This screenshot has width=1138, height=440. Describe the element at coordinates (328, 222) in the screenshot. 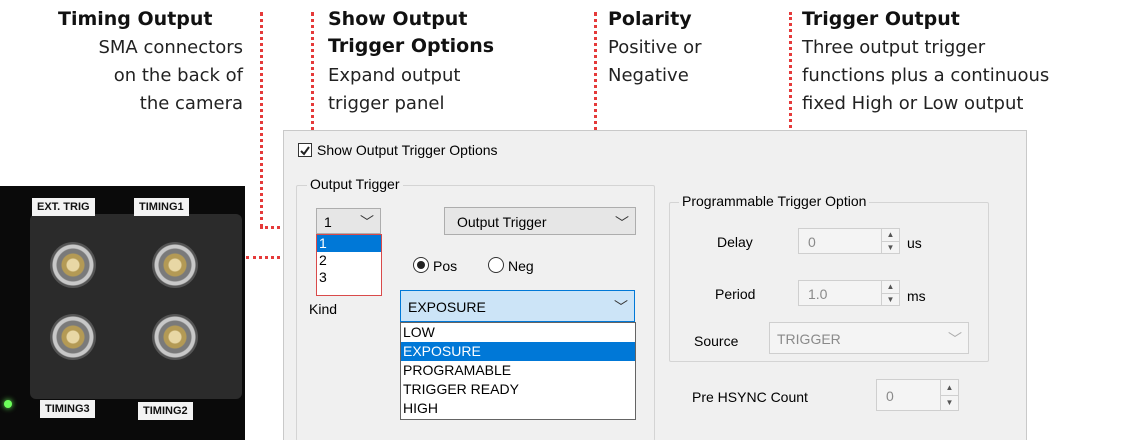

I see `trigger-number-value: 1` at that location.